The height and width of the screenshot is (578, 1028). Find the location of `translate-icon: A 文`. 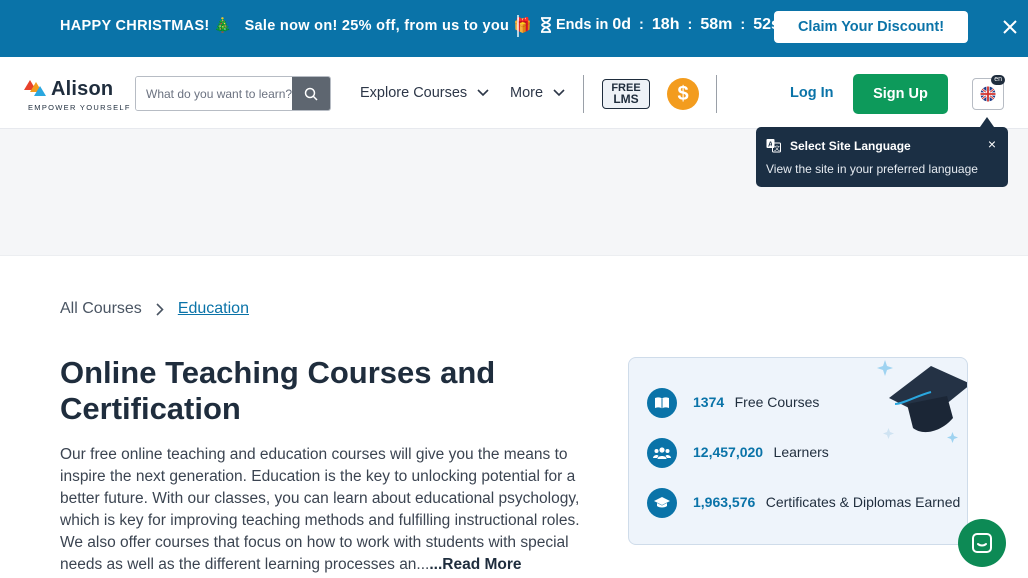

translate-icon: A 文 is located at coordinates (773, 146).